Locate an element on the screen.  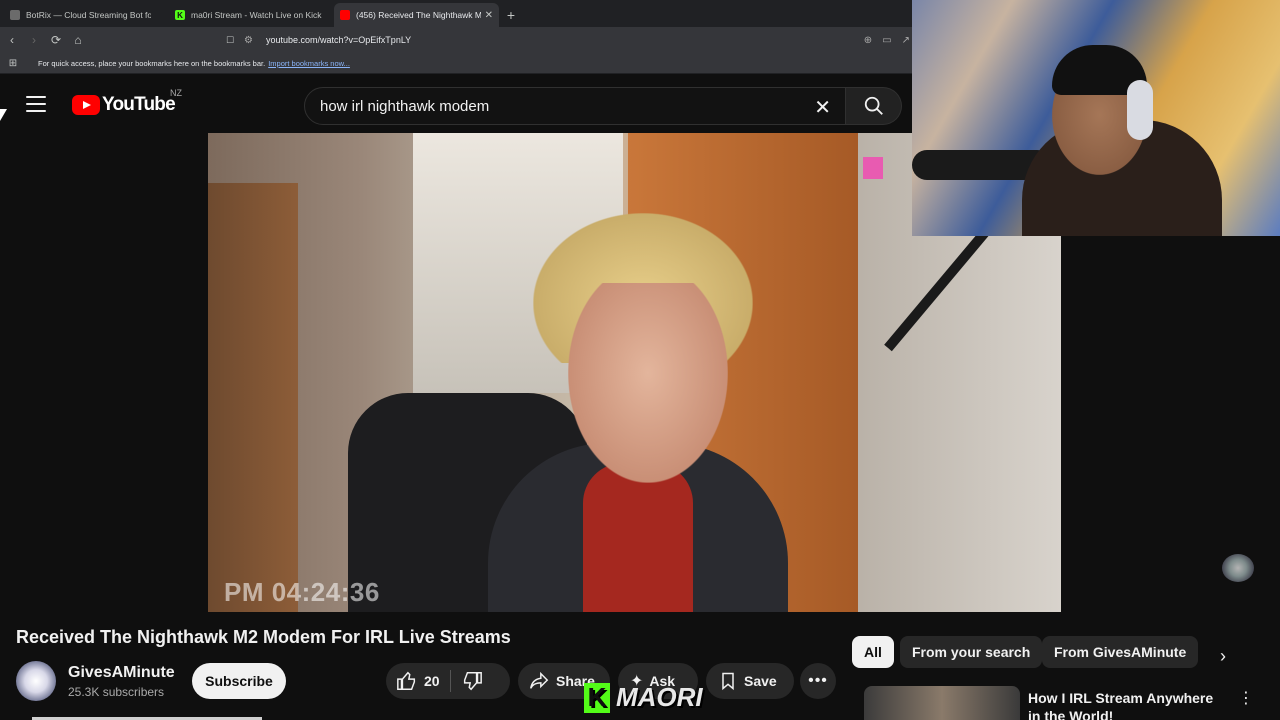
search-button is located at coordinates (874, 106).